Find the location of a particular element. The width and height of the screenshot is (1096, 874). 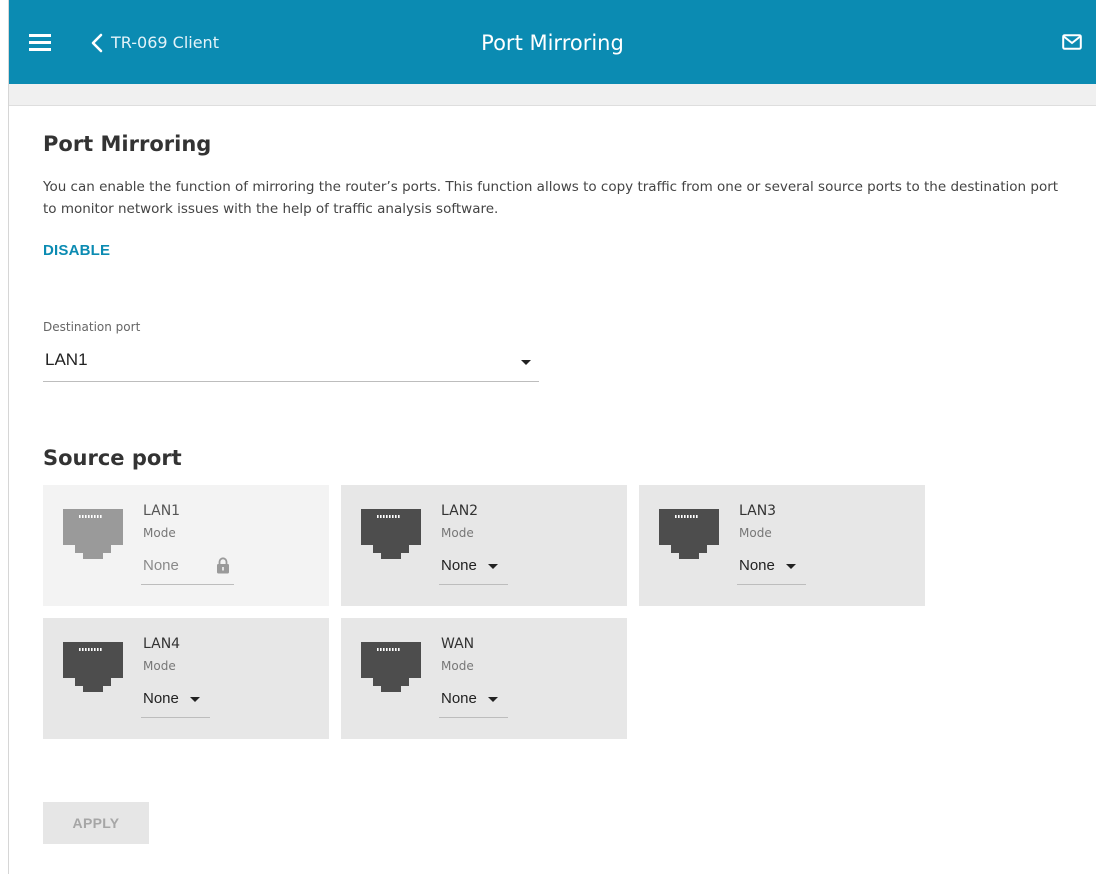

destination-port-select: LAN1 is located at coordinates (291, 362).